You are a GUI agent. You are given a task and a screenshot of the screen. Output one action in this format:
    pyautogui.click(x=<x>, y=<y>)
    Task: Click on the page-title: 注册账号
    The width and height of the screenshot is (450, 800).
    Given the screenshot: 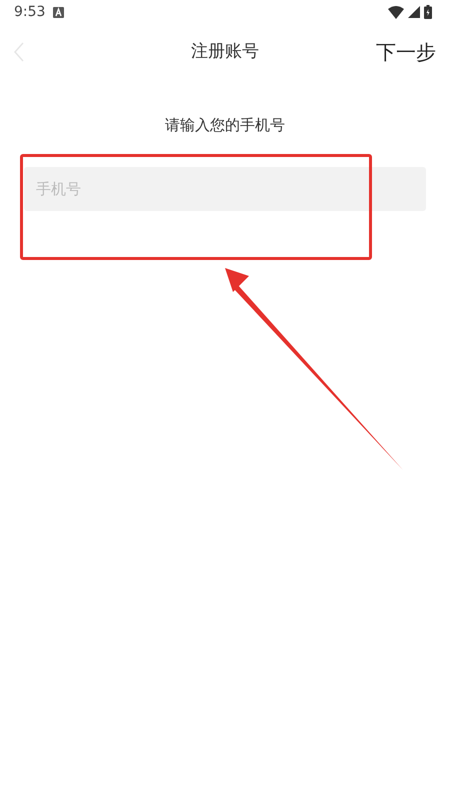 What is the action you would take?
    pyautogui.click(x=225, y=52)
    